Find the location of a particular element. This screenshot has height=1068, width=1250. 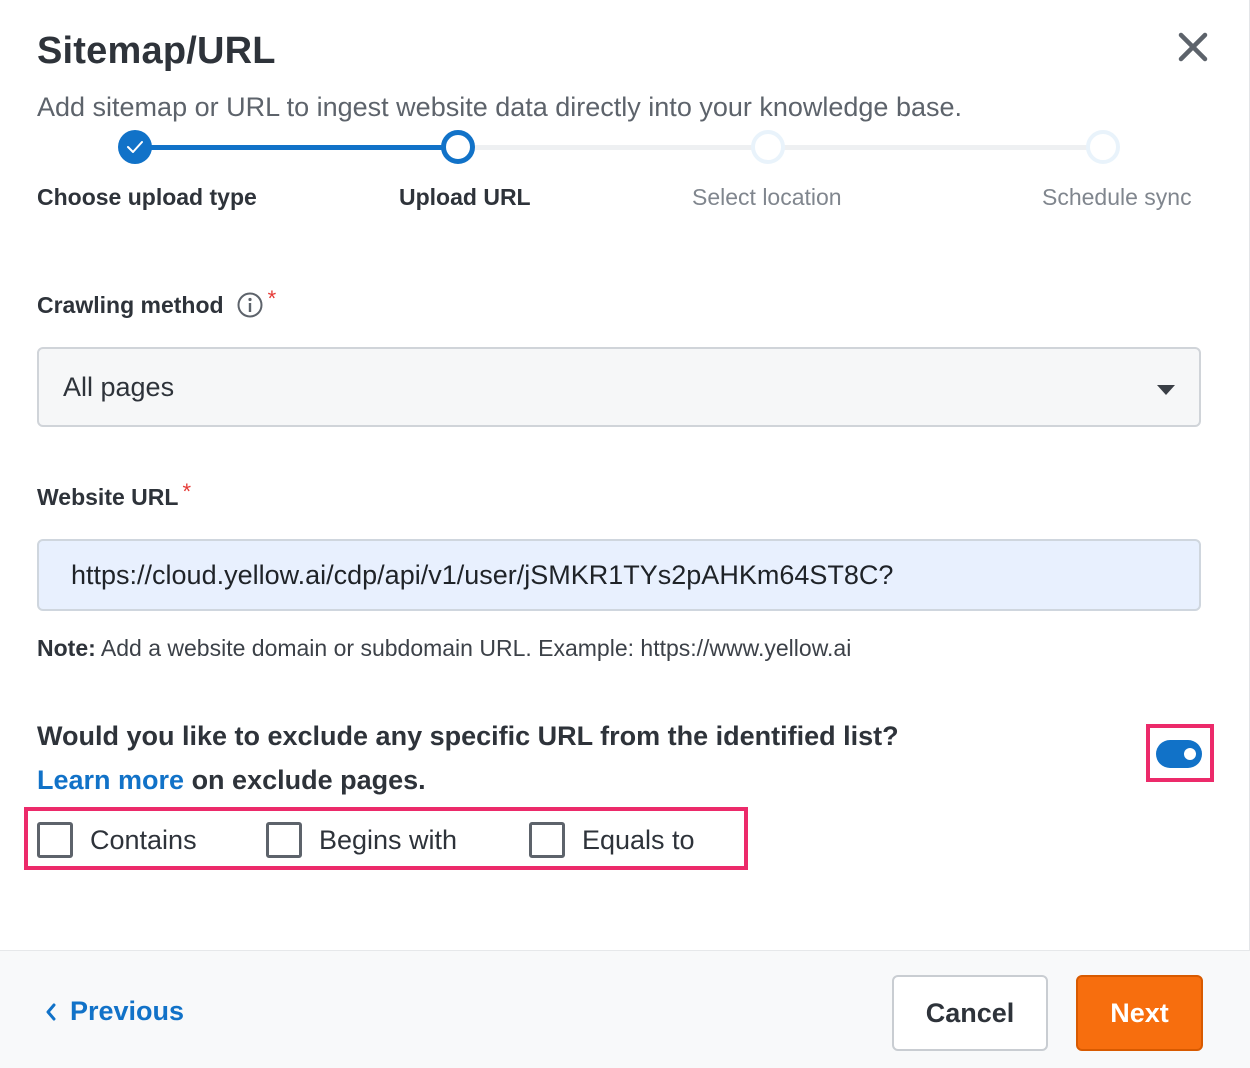

dialog-footer is located at coordinates (625, 1009).